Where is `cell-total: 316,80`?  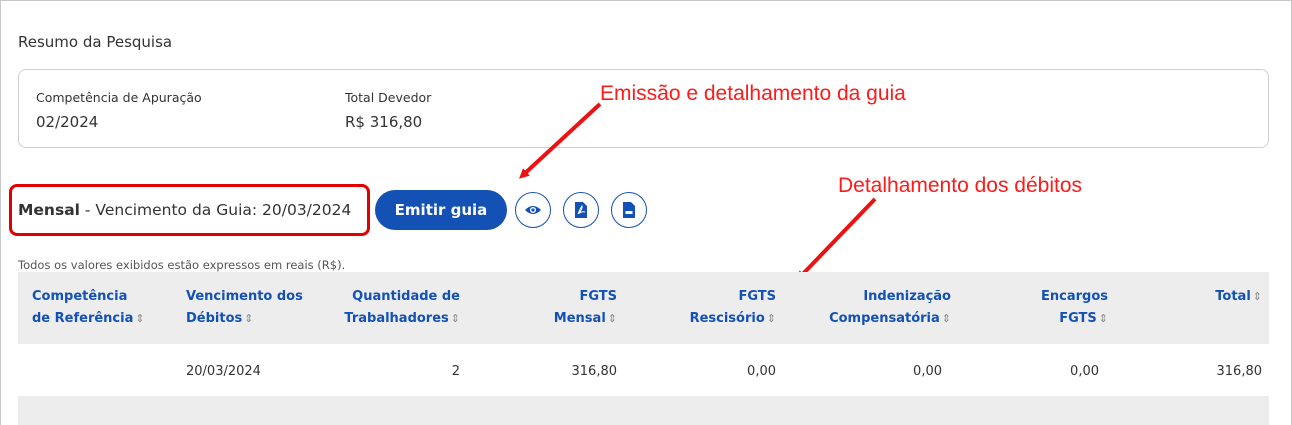 cell-total: 316,80 is located at coordinates (1239, 371).